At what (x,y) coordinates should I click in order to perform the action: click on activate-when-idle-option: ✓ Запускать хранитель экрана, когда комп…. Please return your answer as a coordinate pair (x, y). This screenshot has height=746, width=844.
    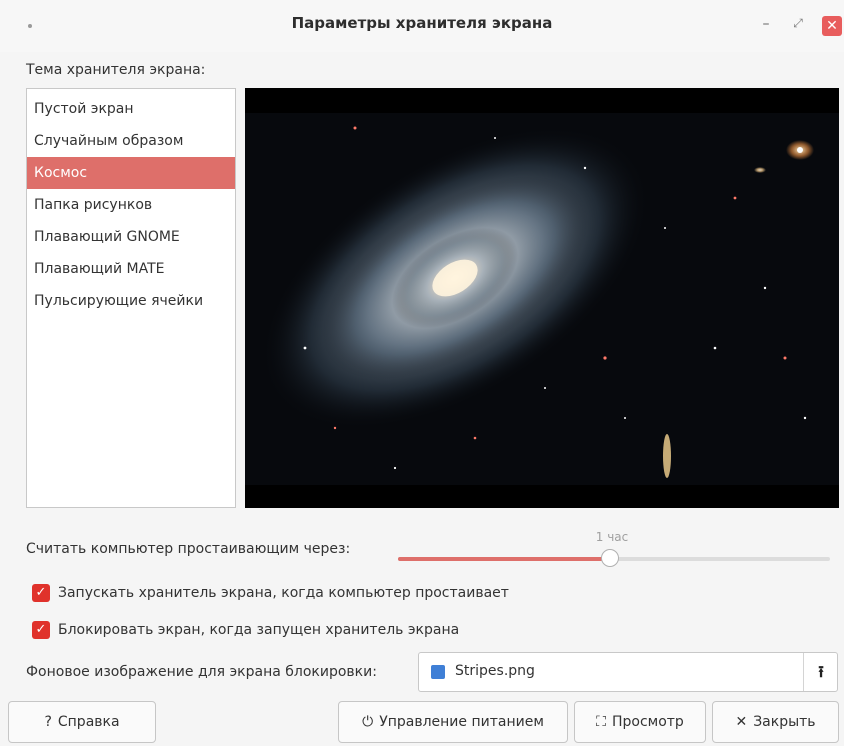
    Looking at the image, I should click on (270, 593).